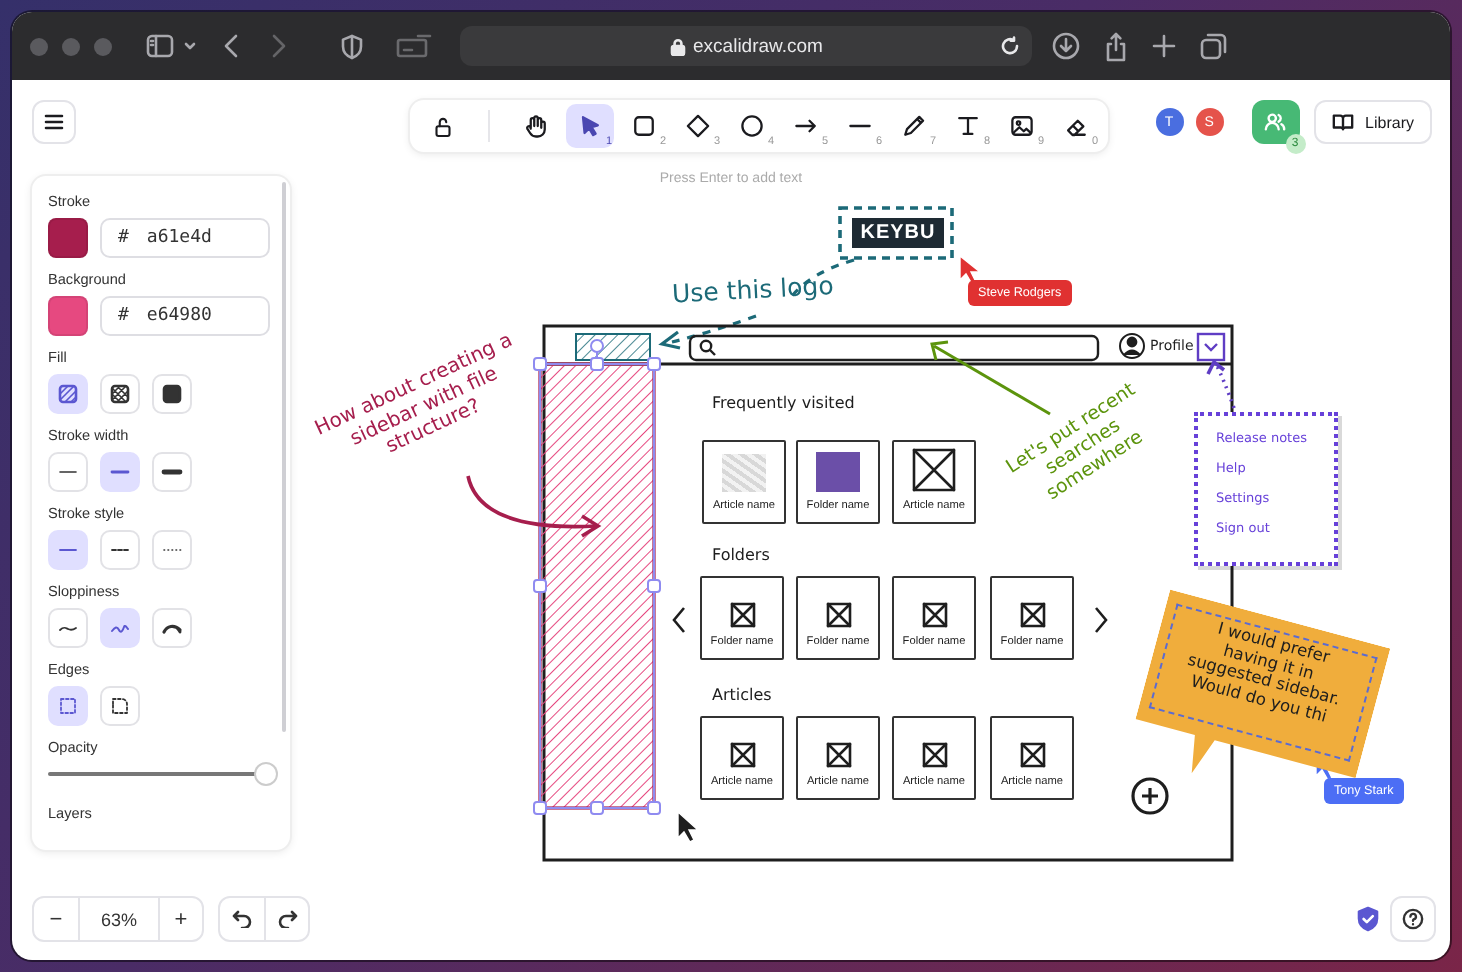  What do you see at coordinates (1342, 122) in the screenshot?
I see `book-icon` at bounding box center [1342, 122].